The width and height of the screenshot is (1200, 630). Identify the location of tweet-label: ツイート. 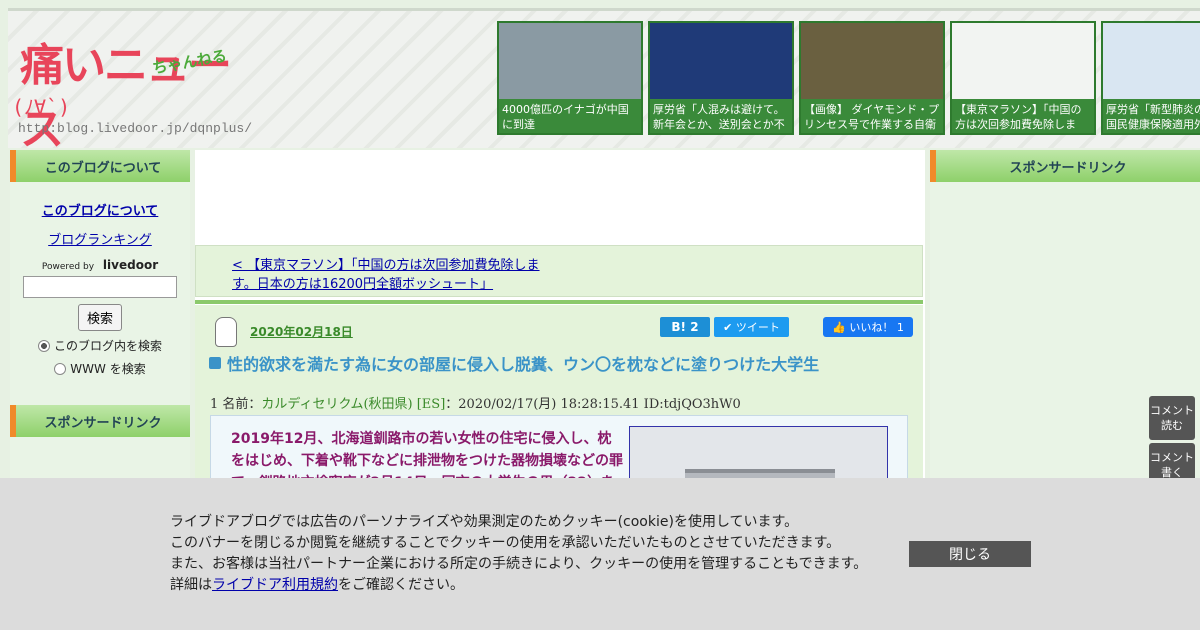
(757, 327).